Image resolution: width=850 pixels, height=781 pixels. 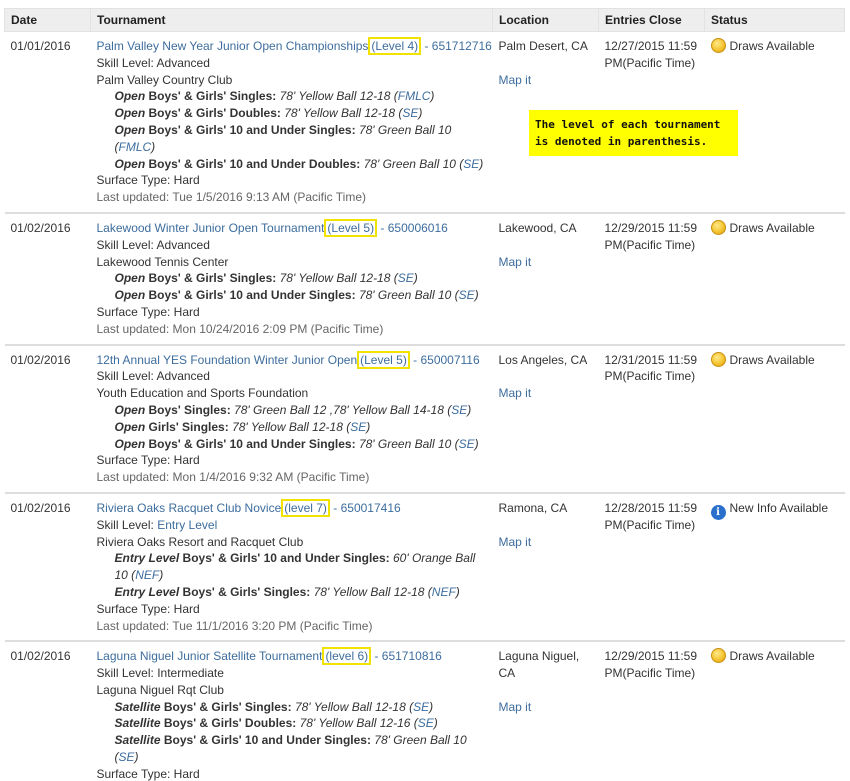 I want to click on club-name: Youth Education and Sports Foundation, so click(x=202, y=393).